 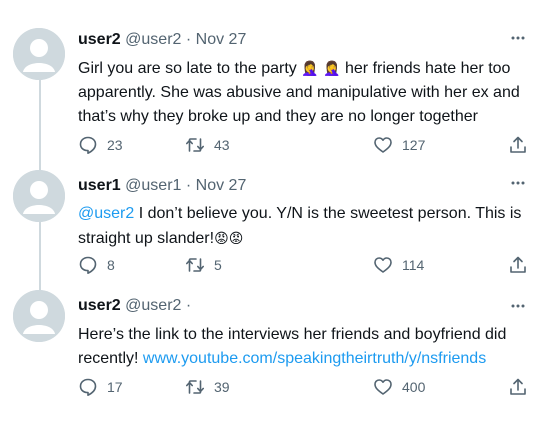 I want to click on mention-link: @user2, so click(x=106, y=213).